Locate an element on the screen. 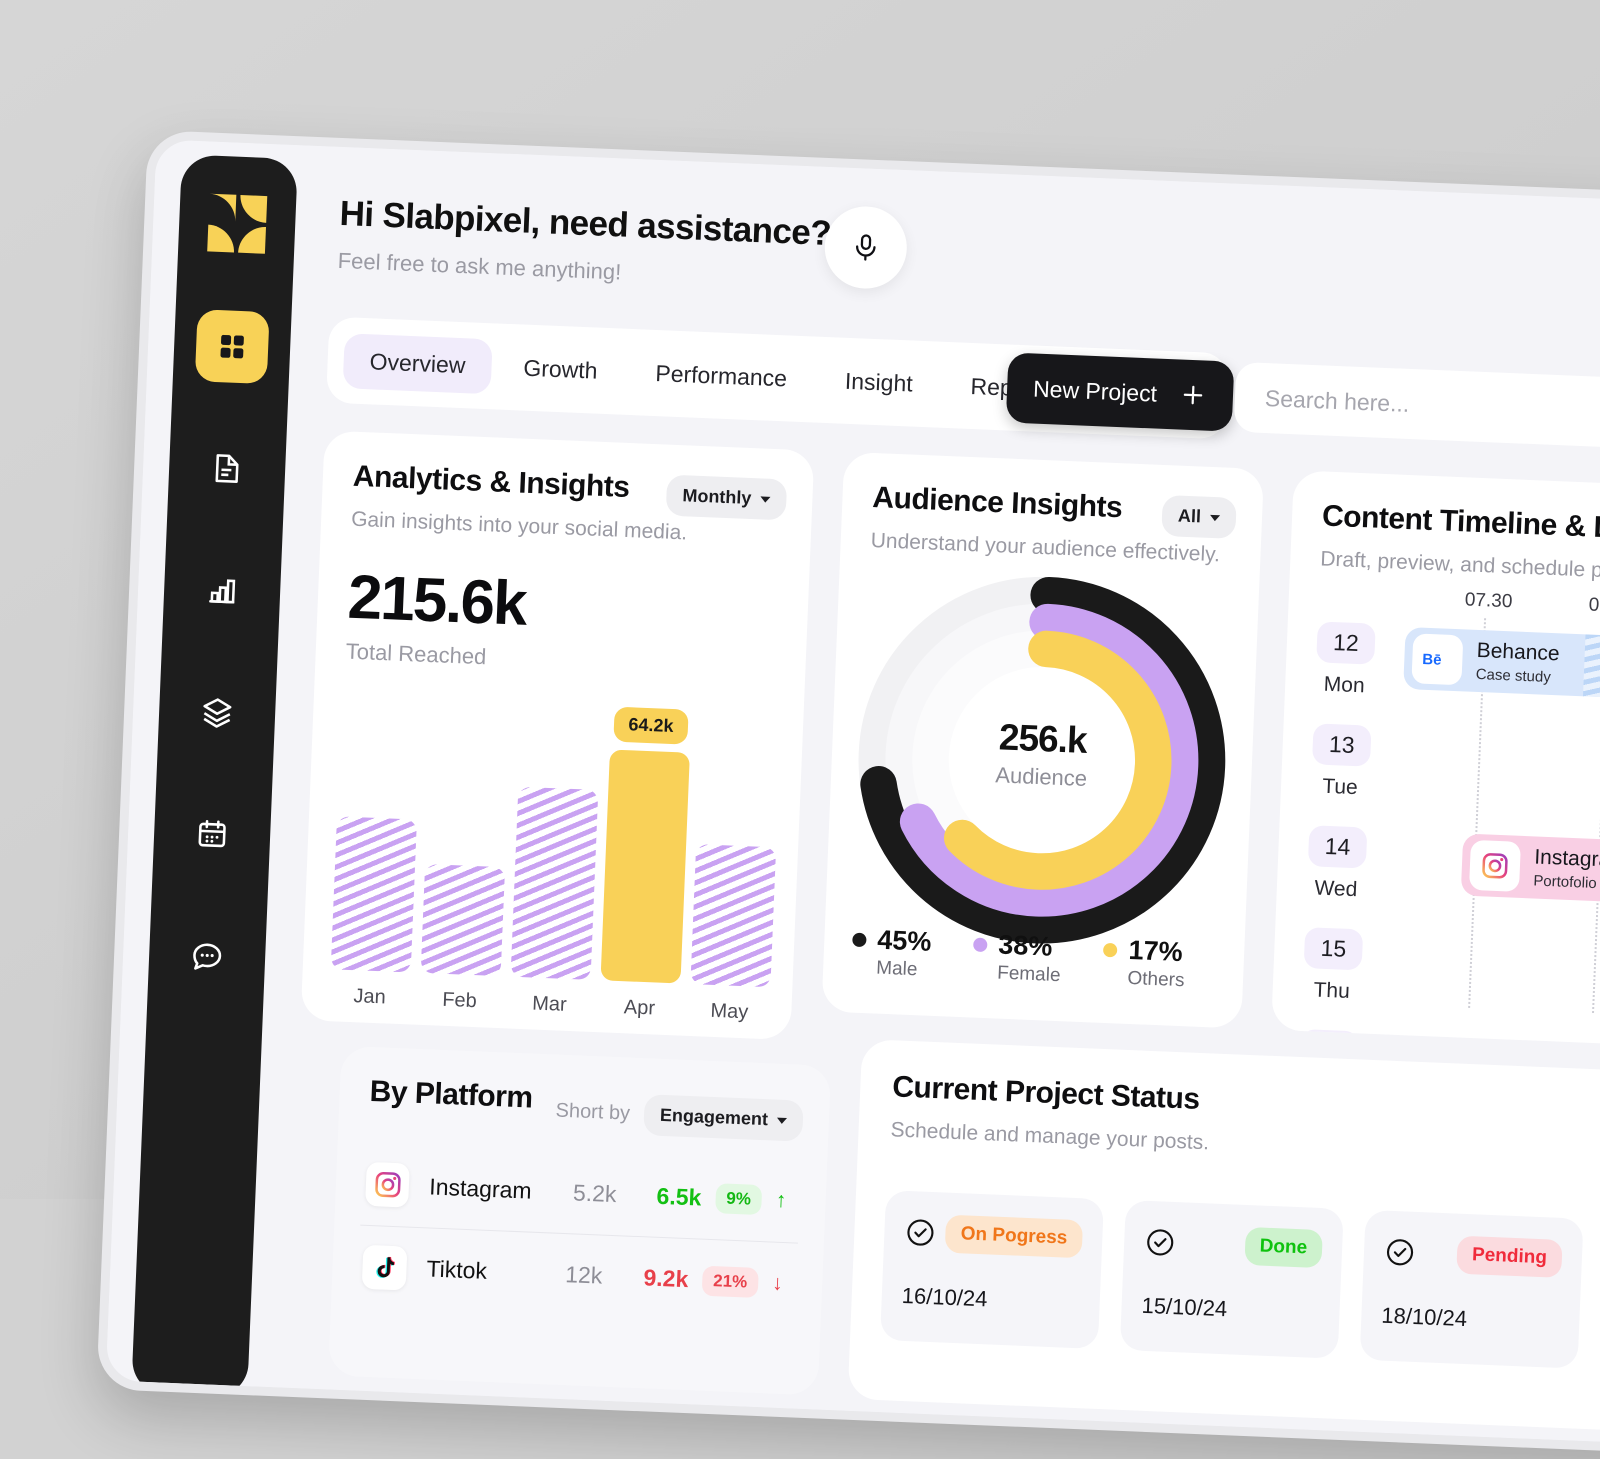  status-date: 18/10/24 is located at coordinates (1470, 1319).